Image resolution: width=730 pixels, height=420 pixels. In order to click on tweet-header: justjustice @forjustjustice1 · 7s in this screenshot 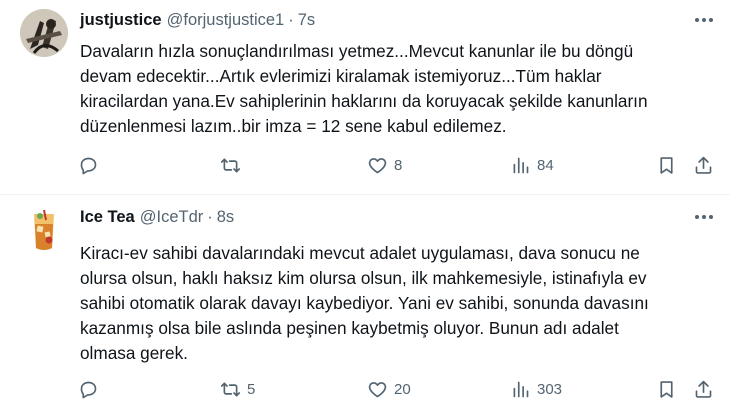, I will do `click(197, 20)`.